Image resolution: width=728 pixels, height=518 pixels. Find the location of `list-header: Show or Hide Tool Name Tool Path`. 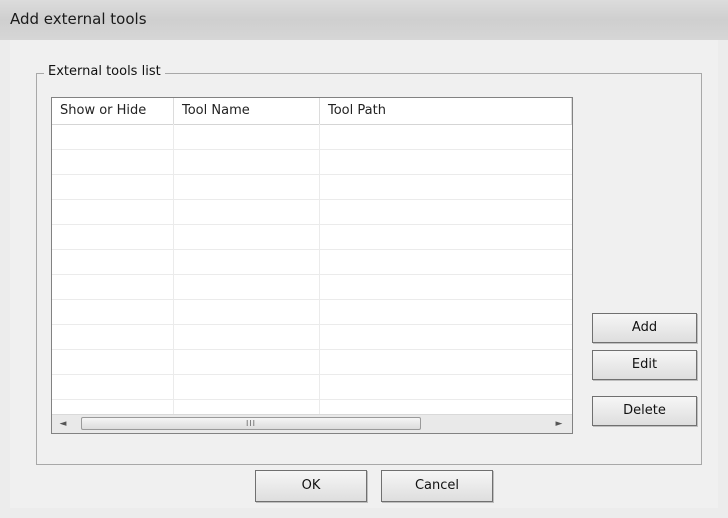

list-header: Show or Hide Tool Name Tool Path is located at coordinates (312, 111).